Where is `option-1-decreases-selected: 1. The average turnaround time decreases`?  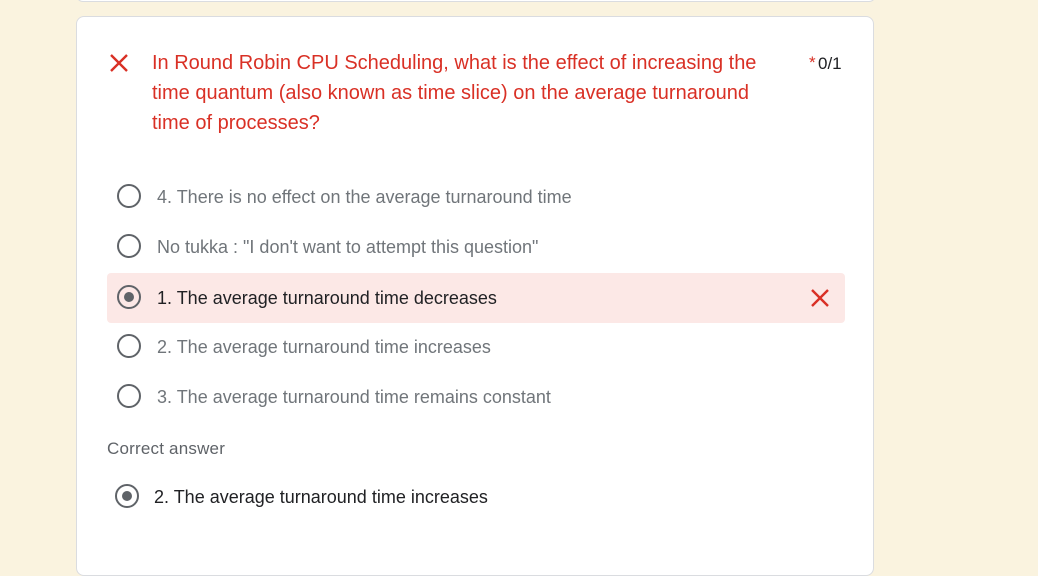 option-1-decreases-selected: 1. The average turnaround time decreases is located at coordinates (476, 298).